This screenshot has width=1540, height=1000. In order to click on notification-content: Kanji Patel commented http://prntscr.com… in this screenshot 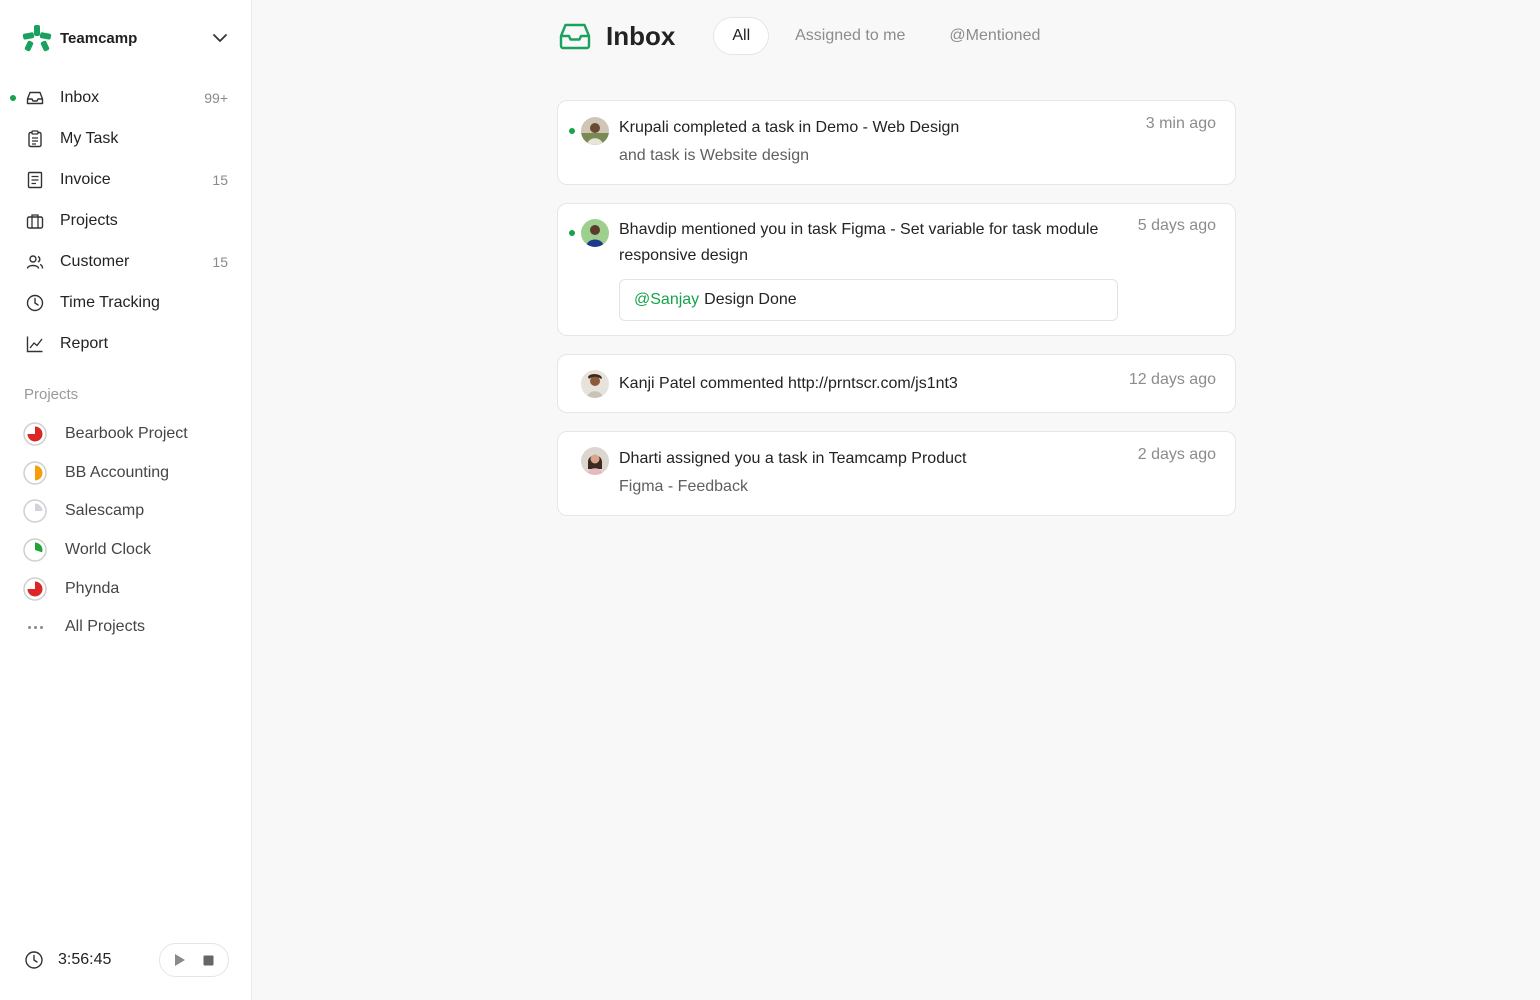, I will do `click(869, 384)`.